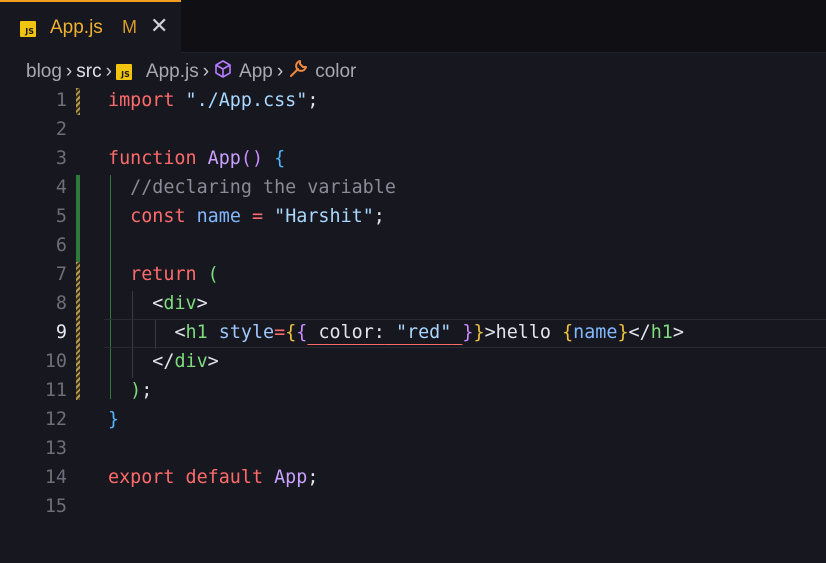 This screenshot has width=826, height=563. What do you see at coordinates (413, 275) in the screenshot?
I see `code-line: 7 return (` at bounding box center [413, 275].